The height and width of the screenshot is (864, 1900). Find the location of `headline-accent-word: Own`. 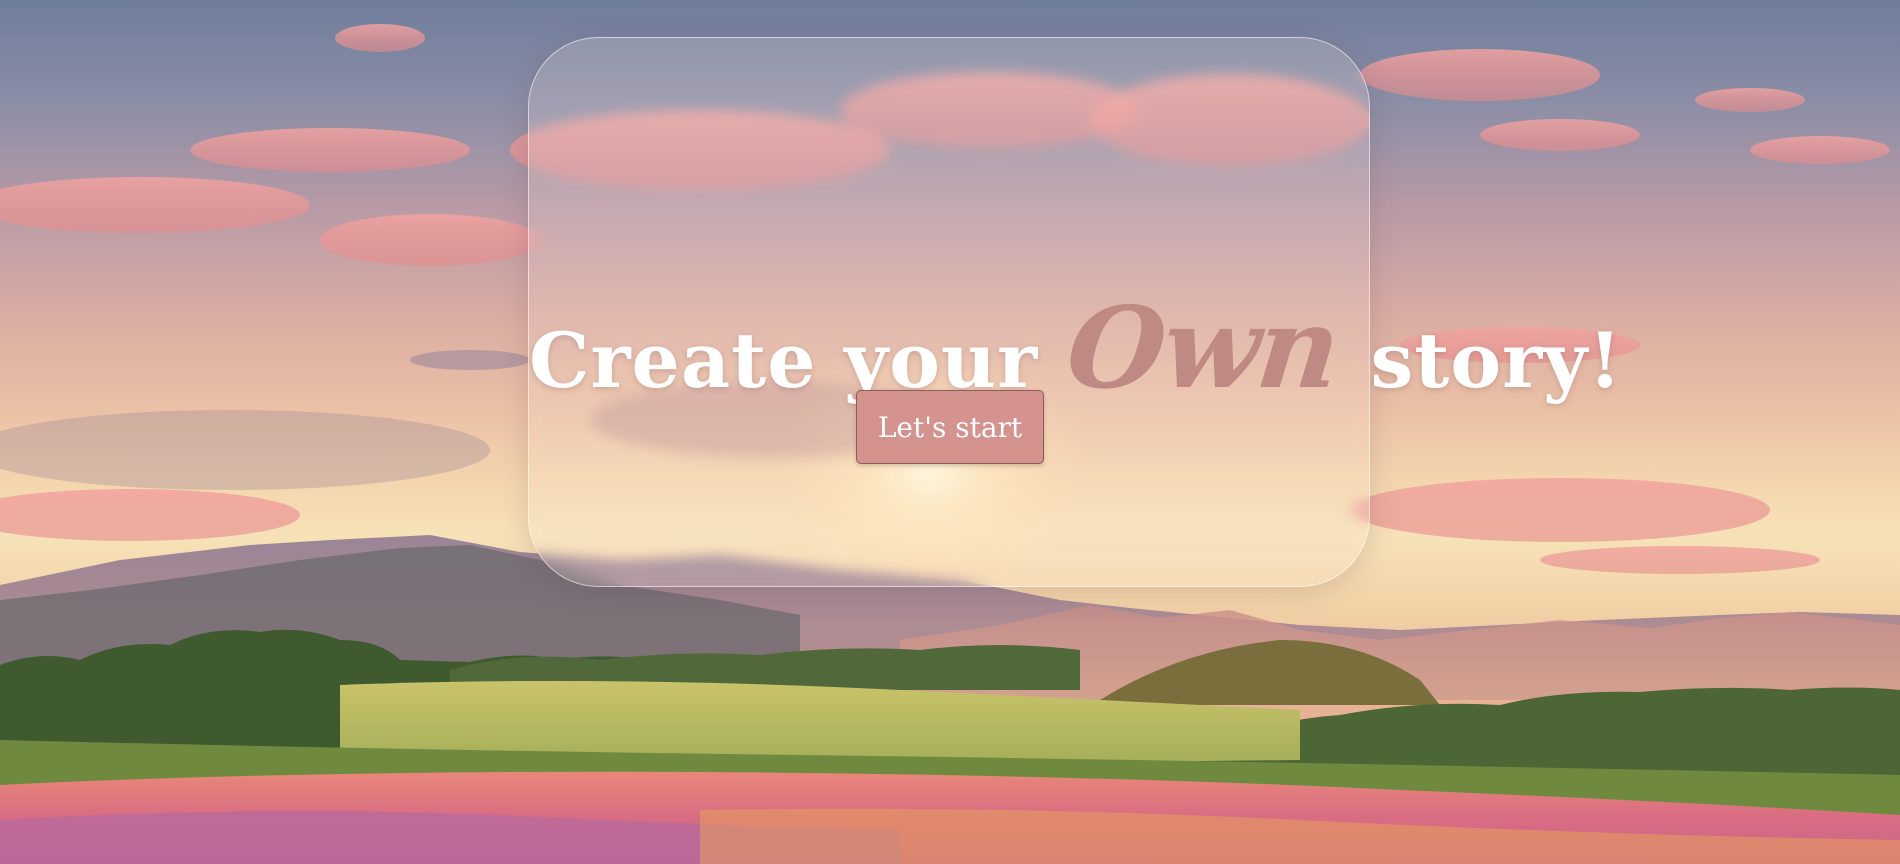

headline-accent-word: Own is located at coordinates (1202, 348).